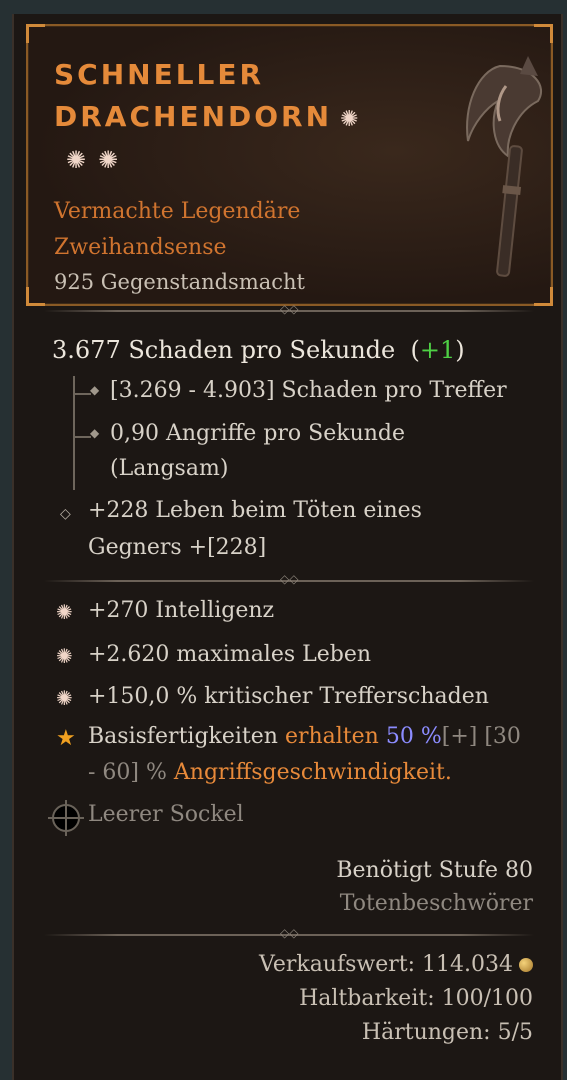  Describe the element at coordinates (230, 654) in the screenshot. I see `affix-max-life: +2.620 maximales Leben` at that location.